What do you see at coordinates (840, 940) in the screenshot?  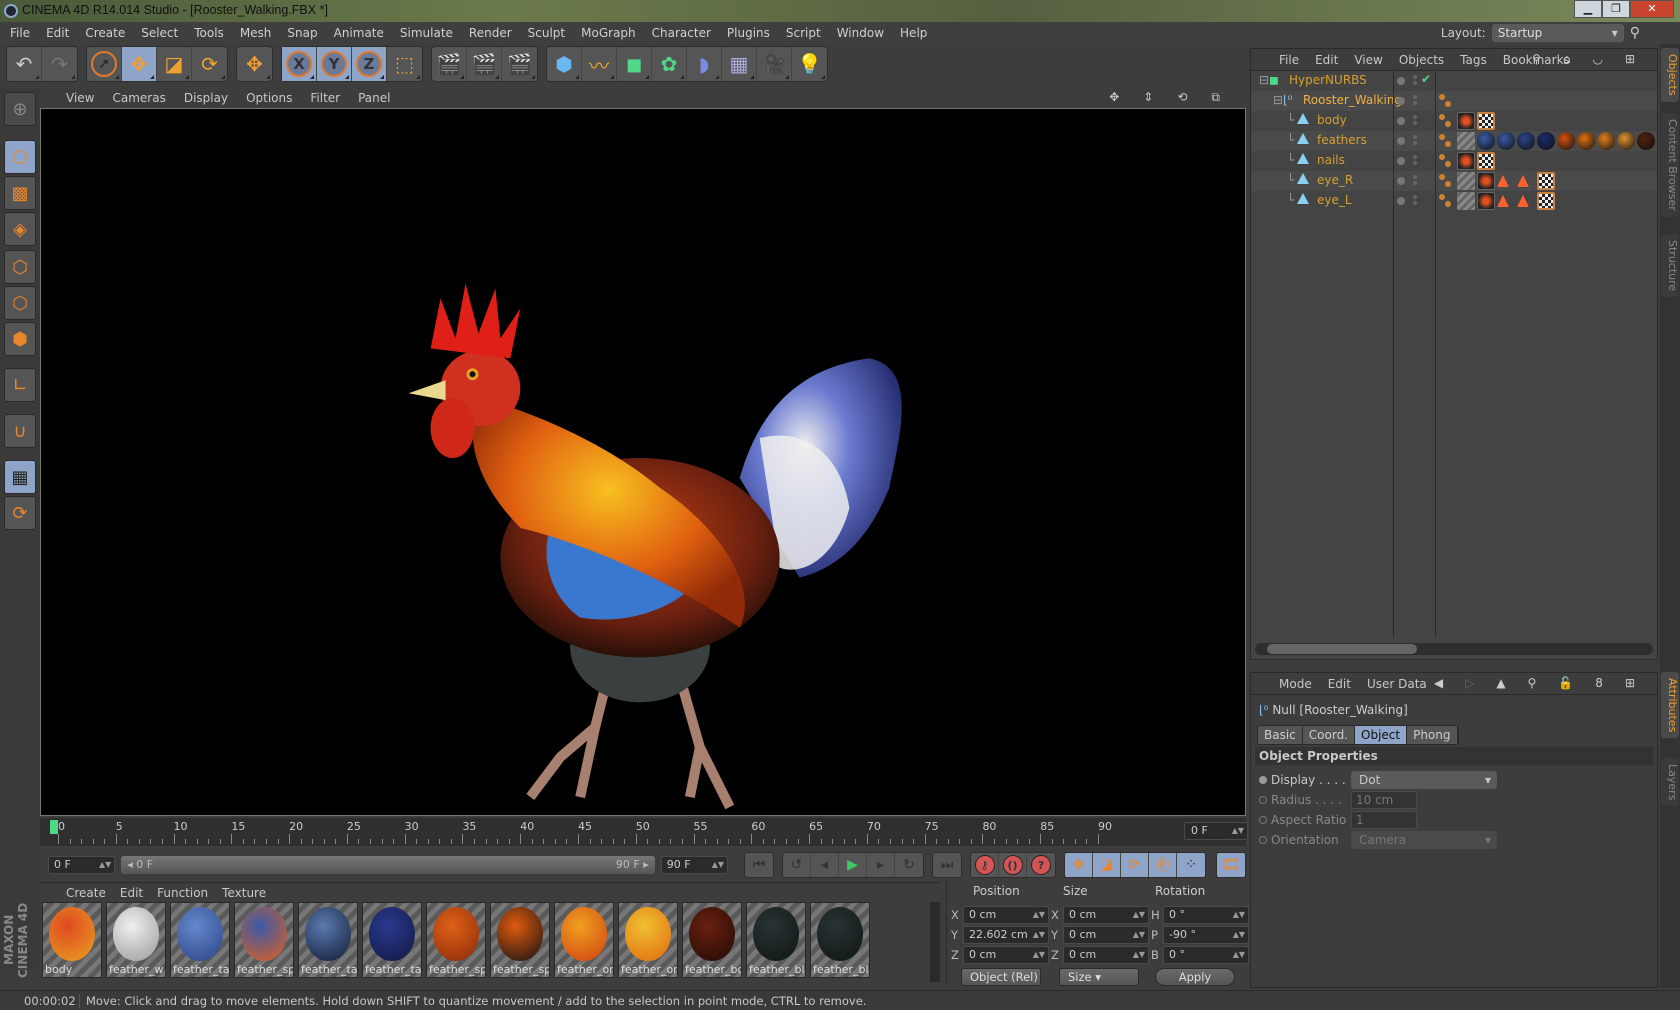 I see `material-swatch: feather_bla` at bounding box center [840, 940].